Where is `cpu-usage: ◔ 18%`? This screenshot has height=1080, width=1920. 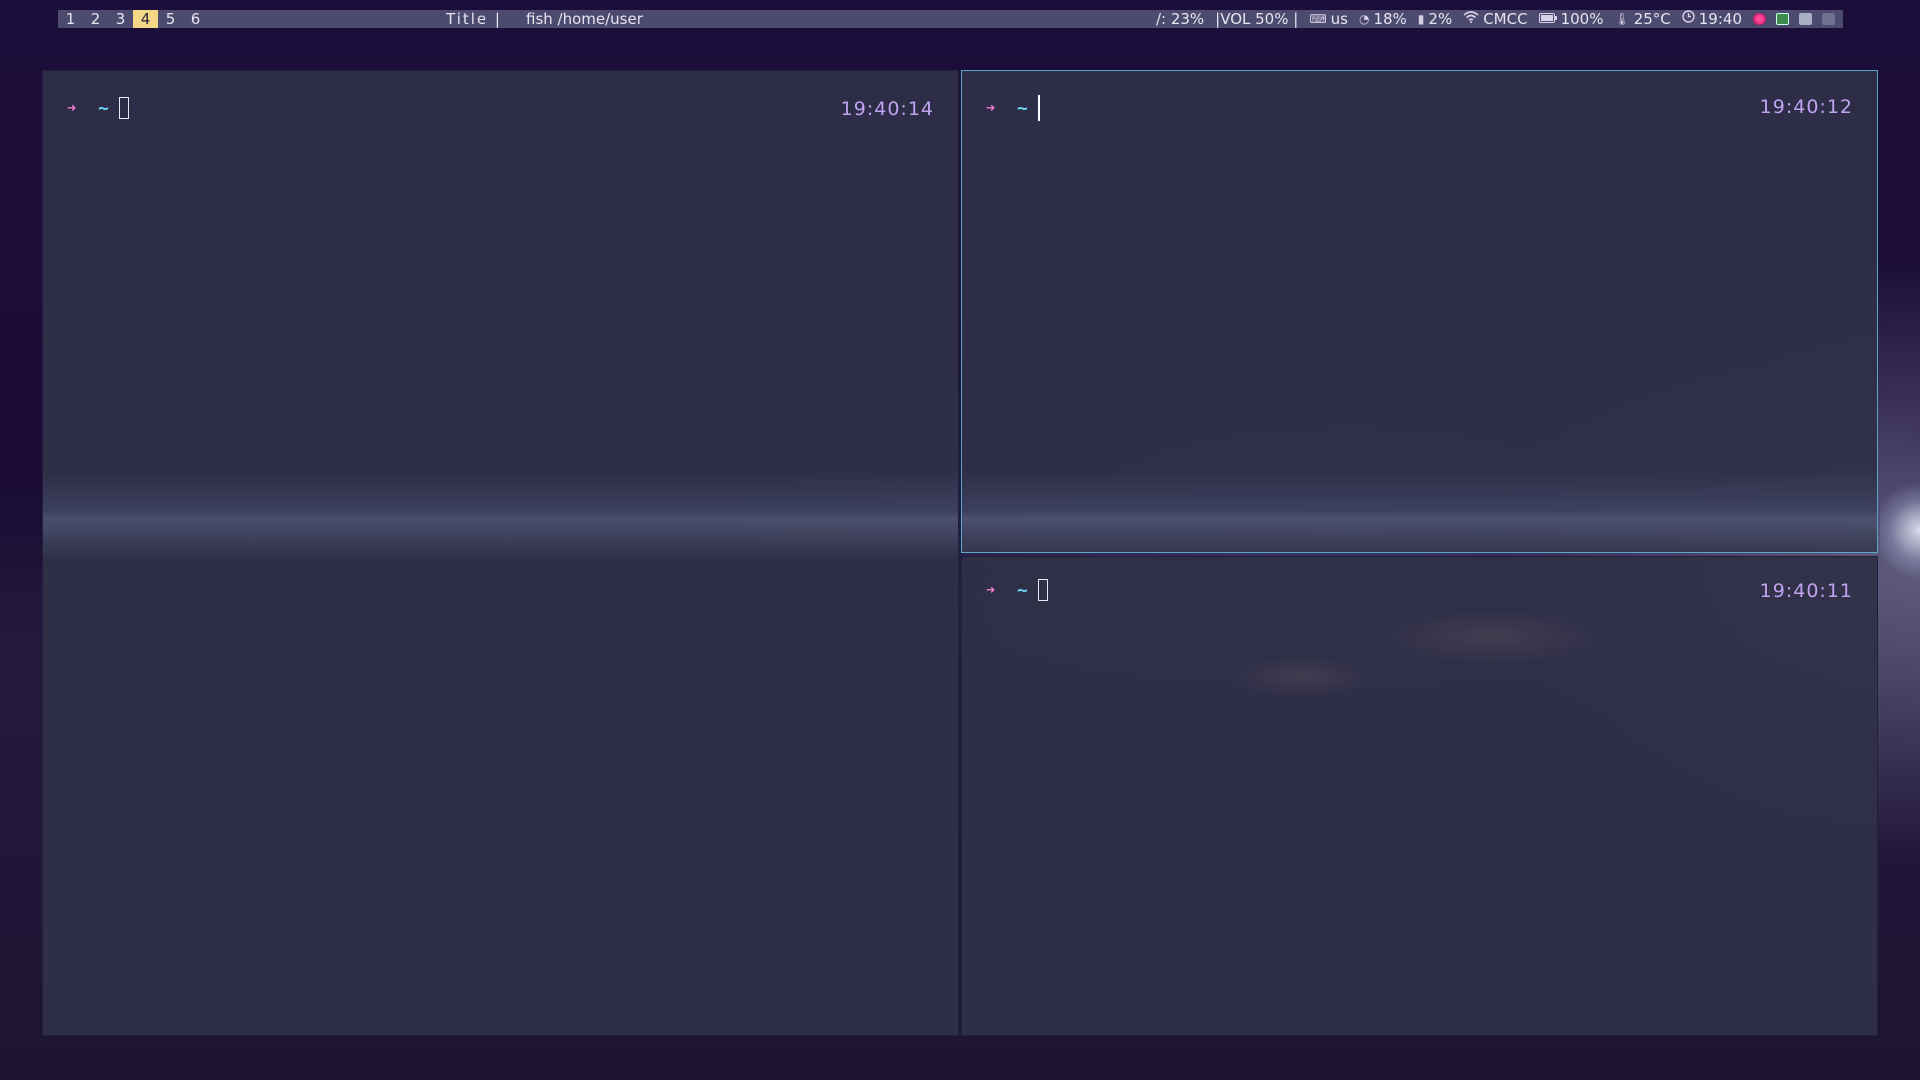 cpu-usage: ◔ 18% is located at coordinates (1382, 19).